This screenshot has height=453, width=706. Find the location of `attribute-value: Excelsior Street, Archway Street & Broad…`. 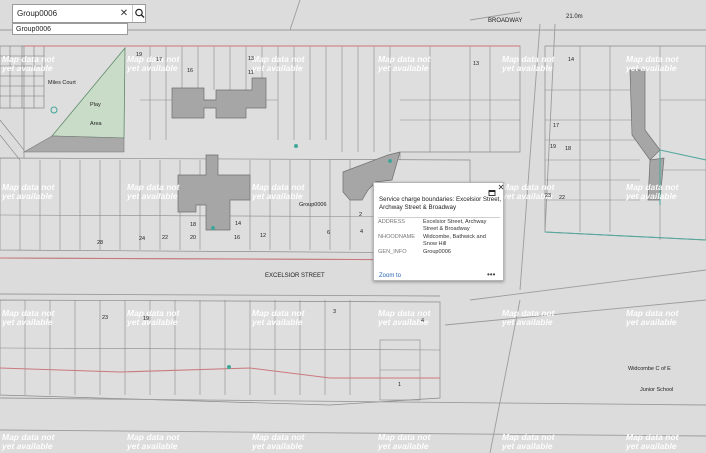

attribute-value: Excelsior Street, Archway Street & Broad… is located at coordinates (455, 225).